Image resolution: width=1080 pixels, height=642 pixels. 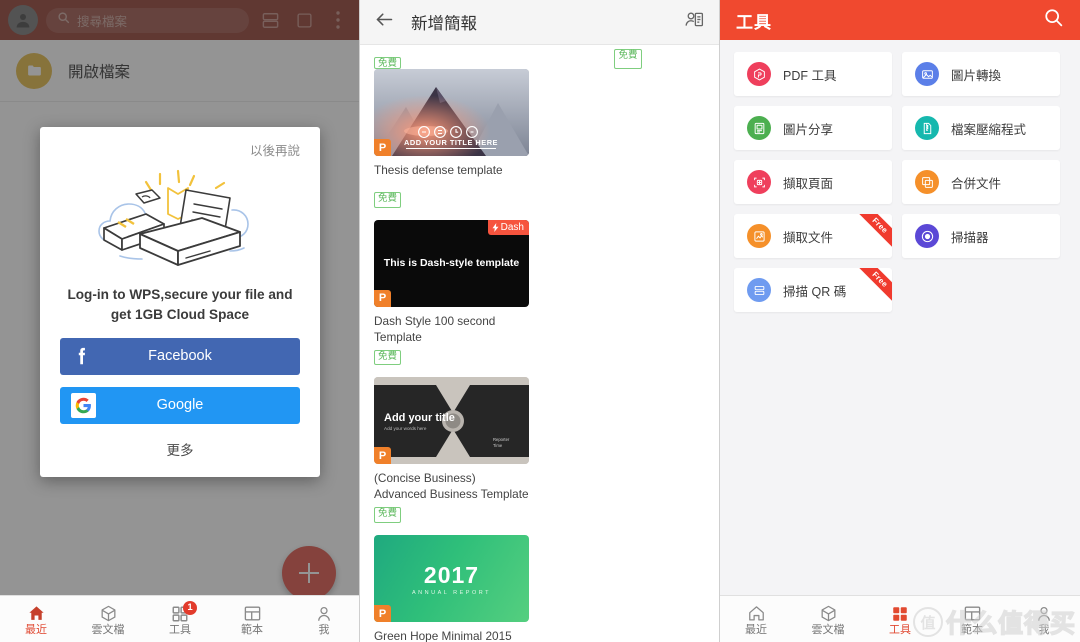 I want to click on appbar-new-presentation: 新增簡報, so click(x=539, y=22).